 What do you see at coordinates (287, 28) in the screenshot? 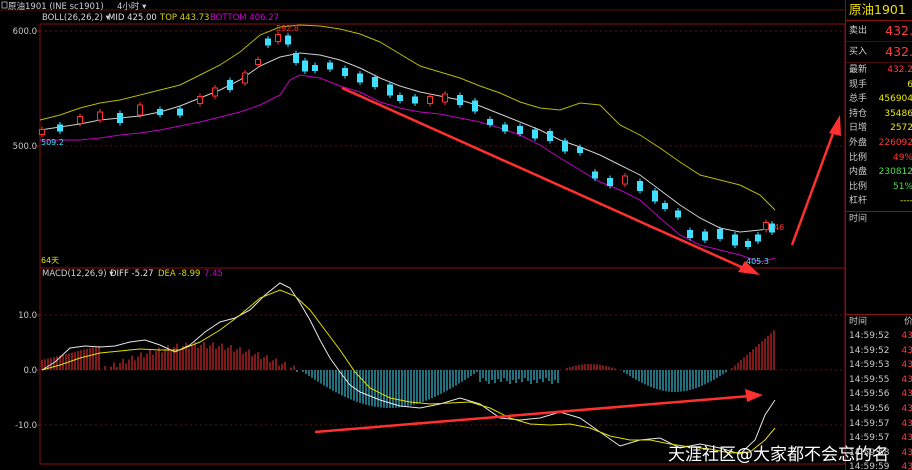
I see `high-price-label: 592.8` at bounding box center [287, 28].